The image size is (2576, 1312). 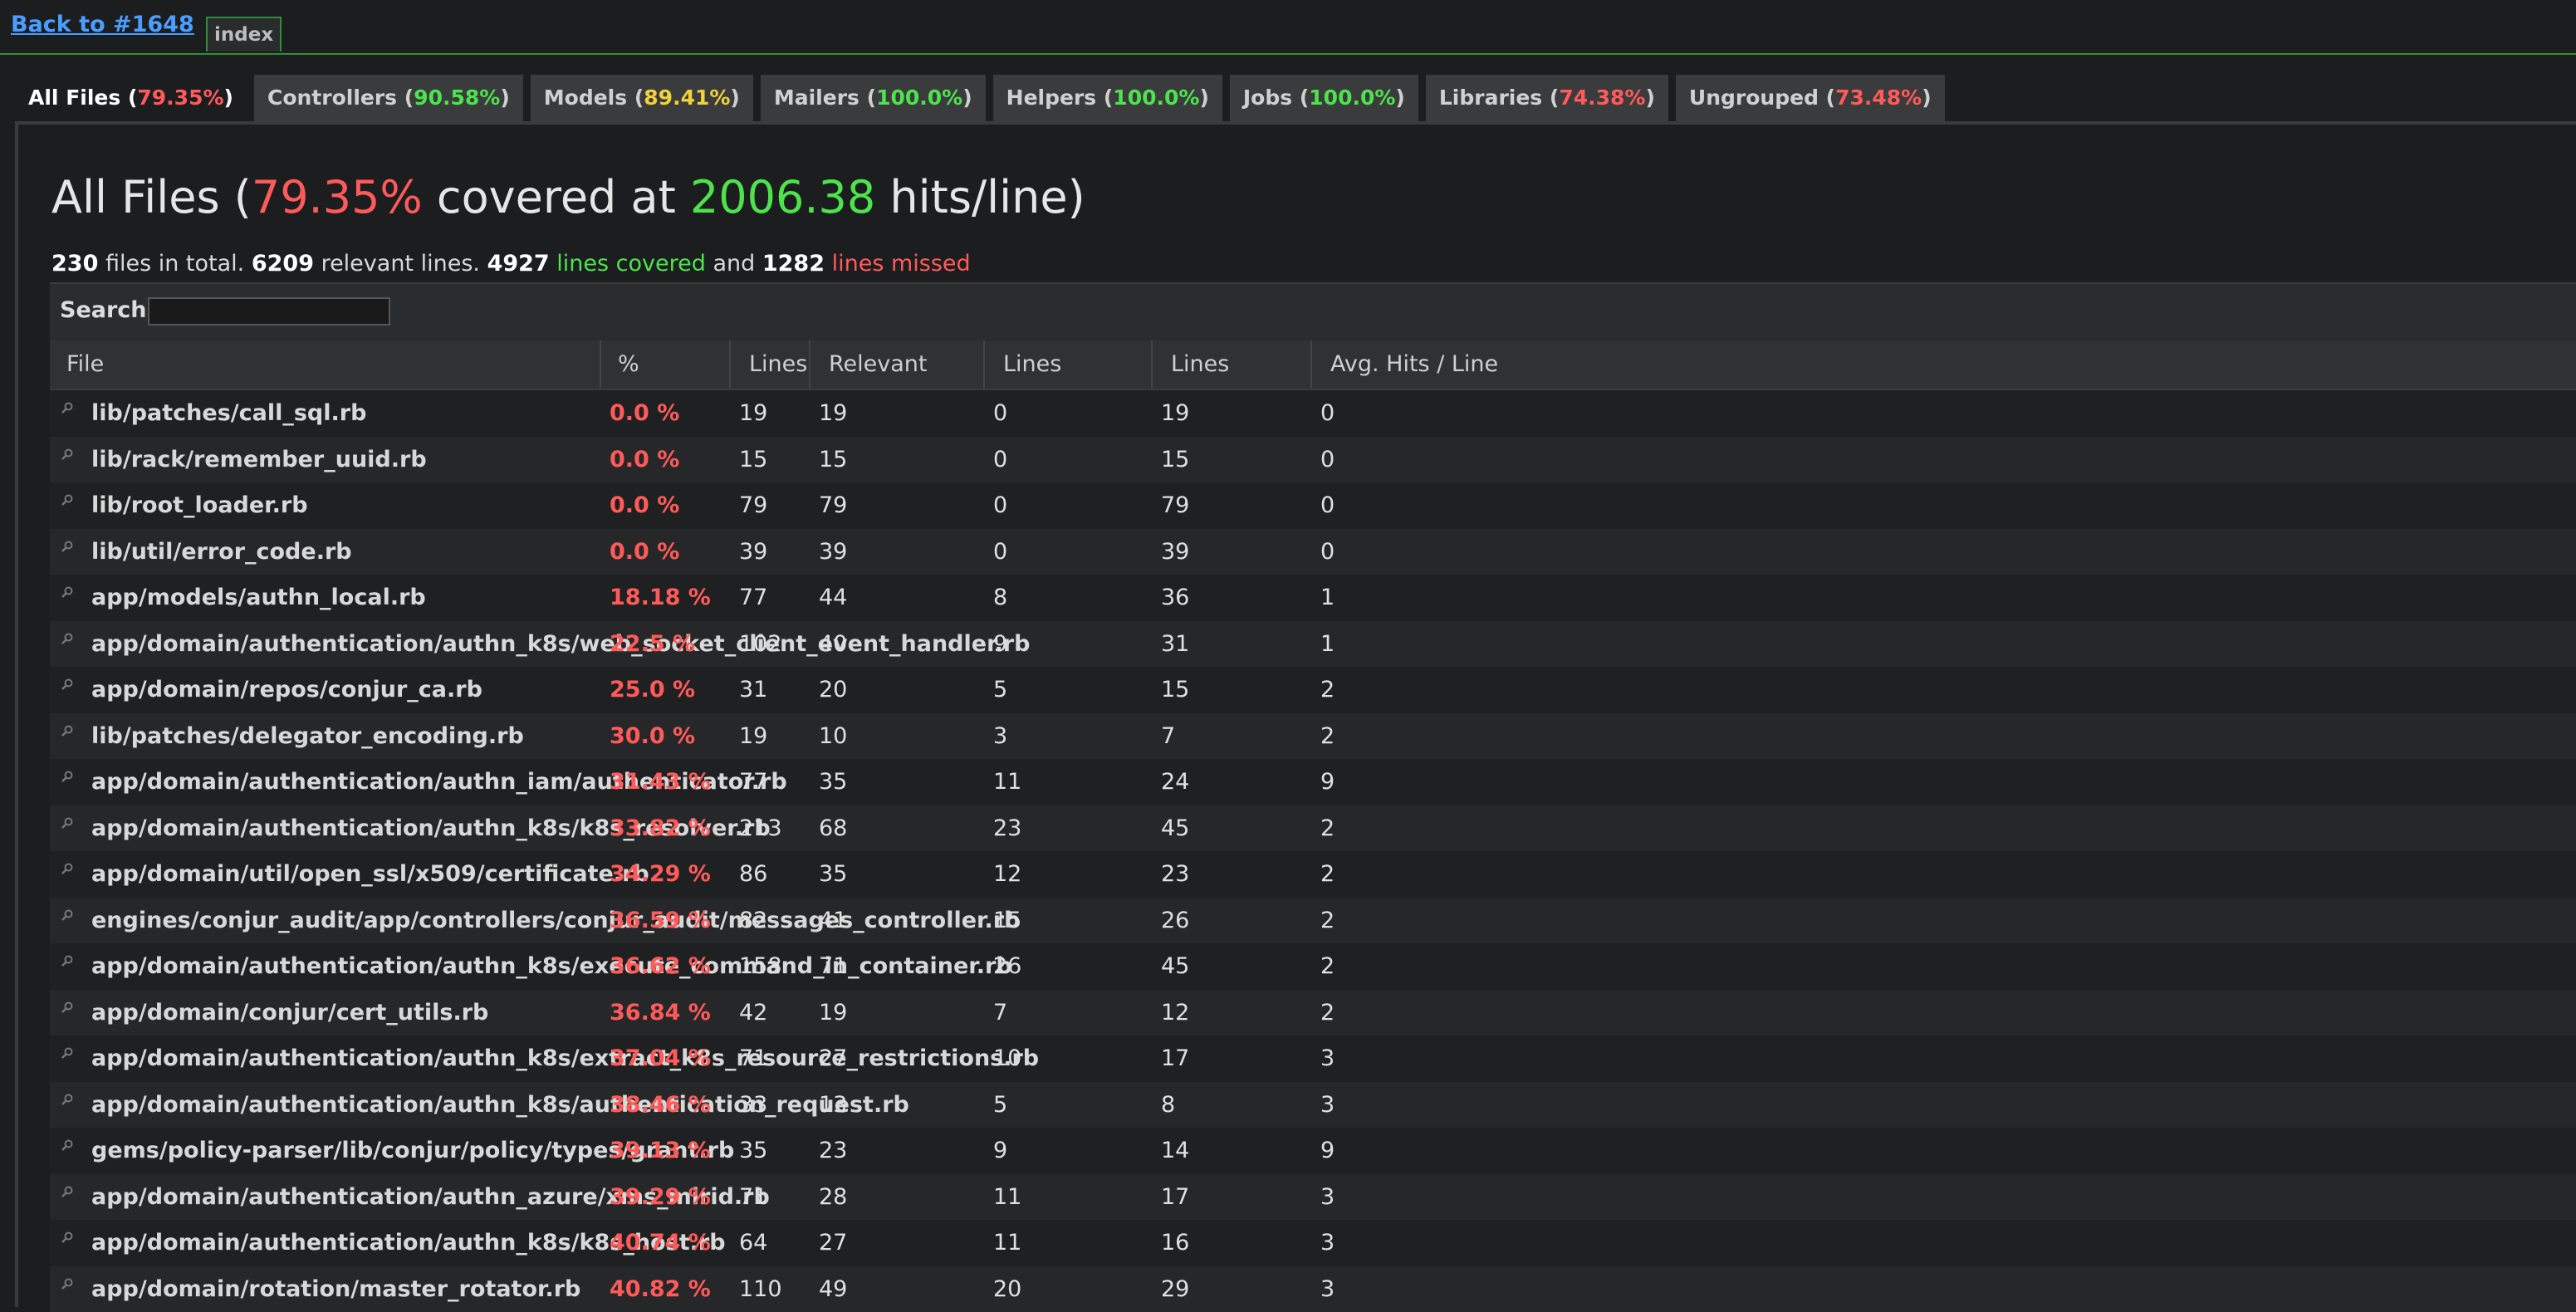 I want to click on tab-jobs: Jobs (100.0%), so click(x=1324, y=98).